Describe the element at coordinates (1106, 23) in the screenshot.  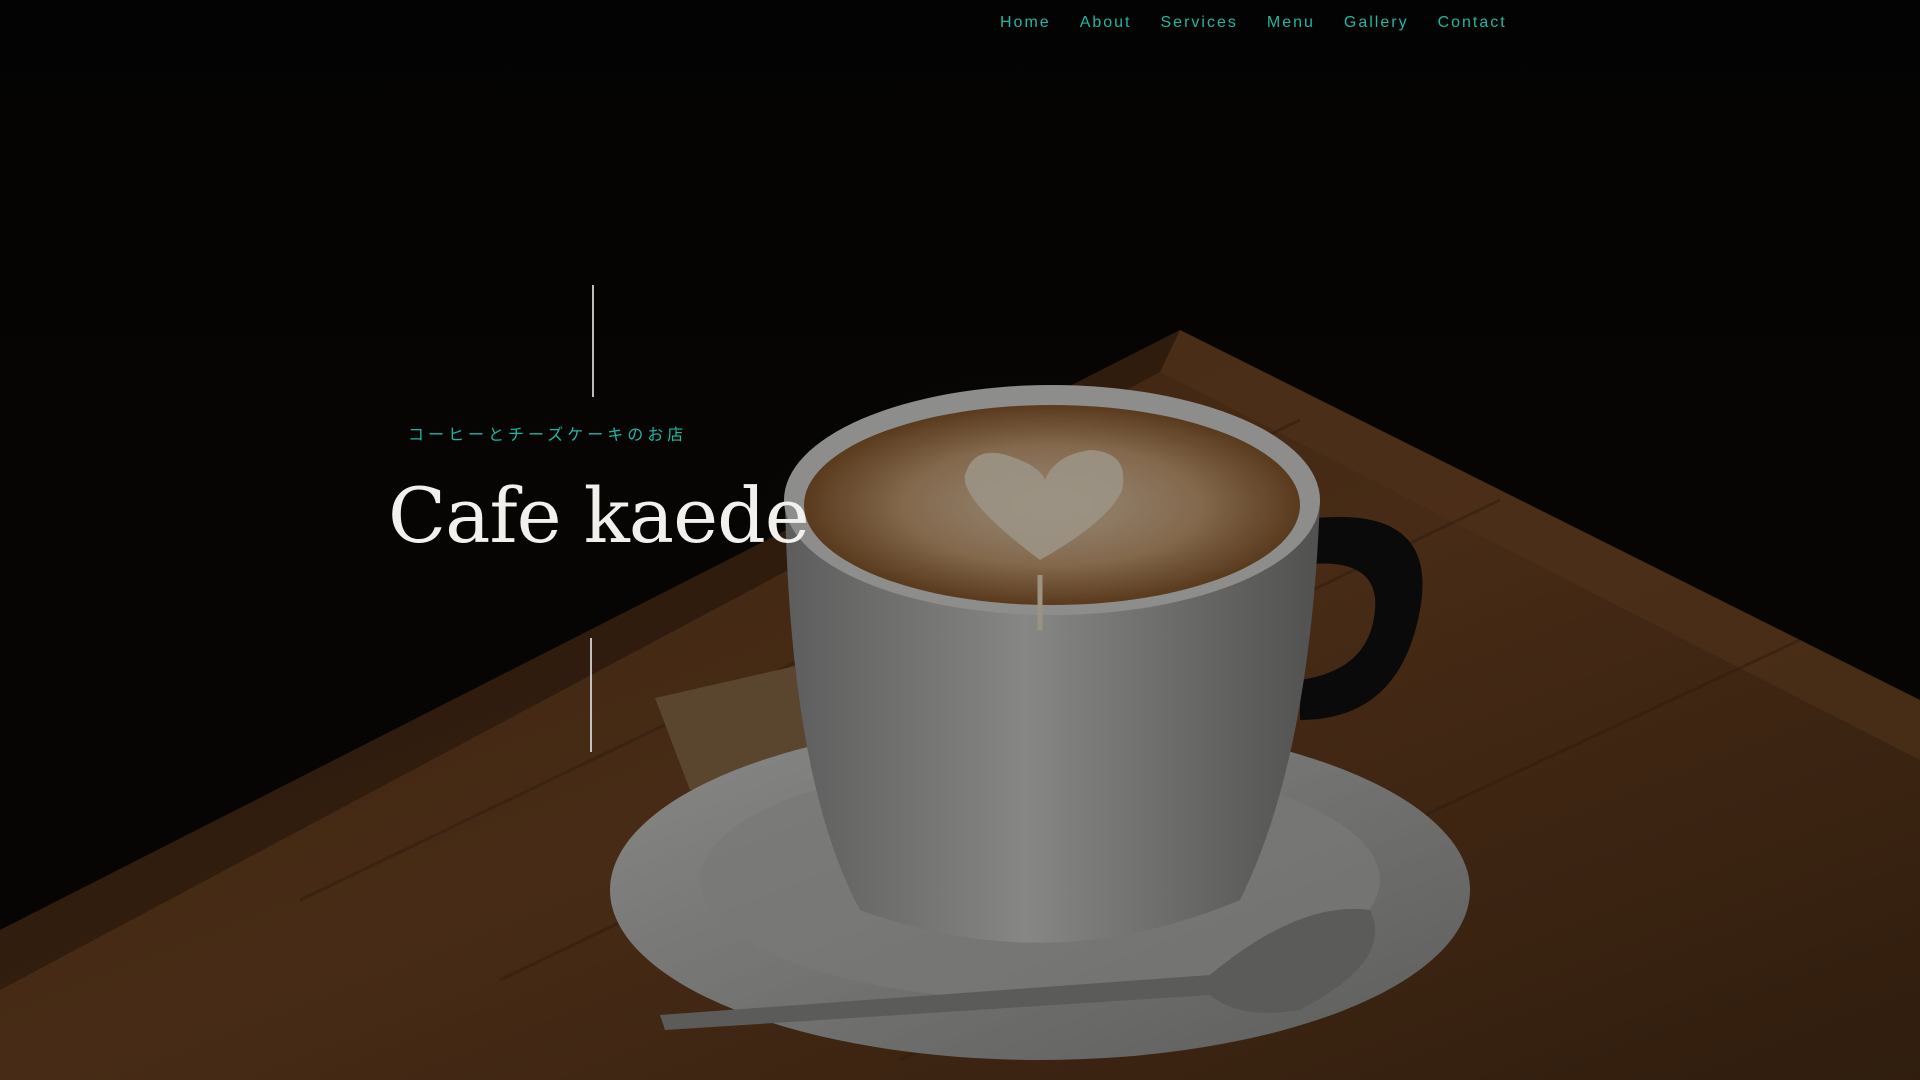
I see `nav-about-link: About` at that location.